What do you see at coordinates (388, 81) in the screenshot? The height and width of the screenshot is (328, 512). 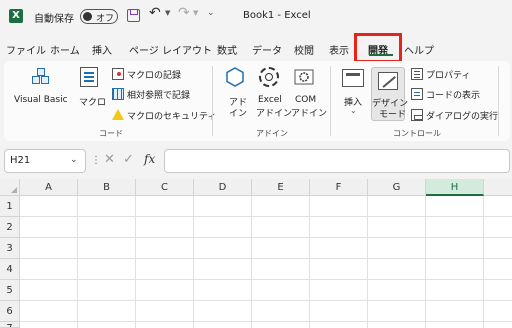 I see `design-mode-icon` at bounding box center [388, 81].